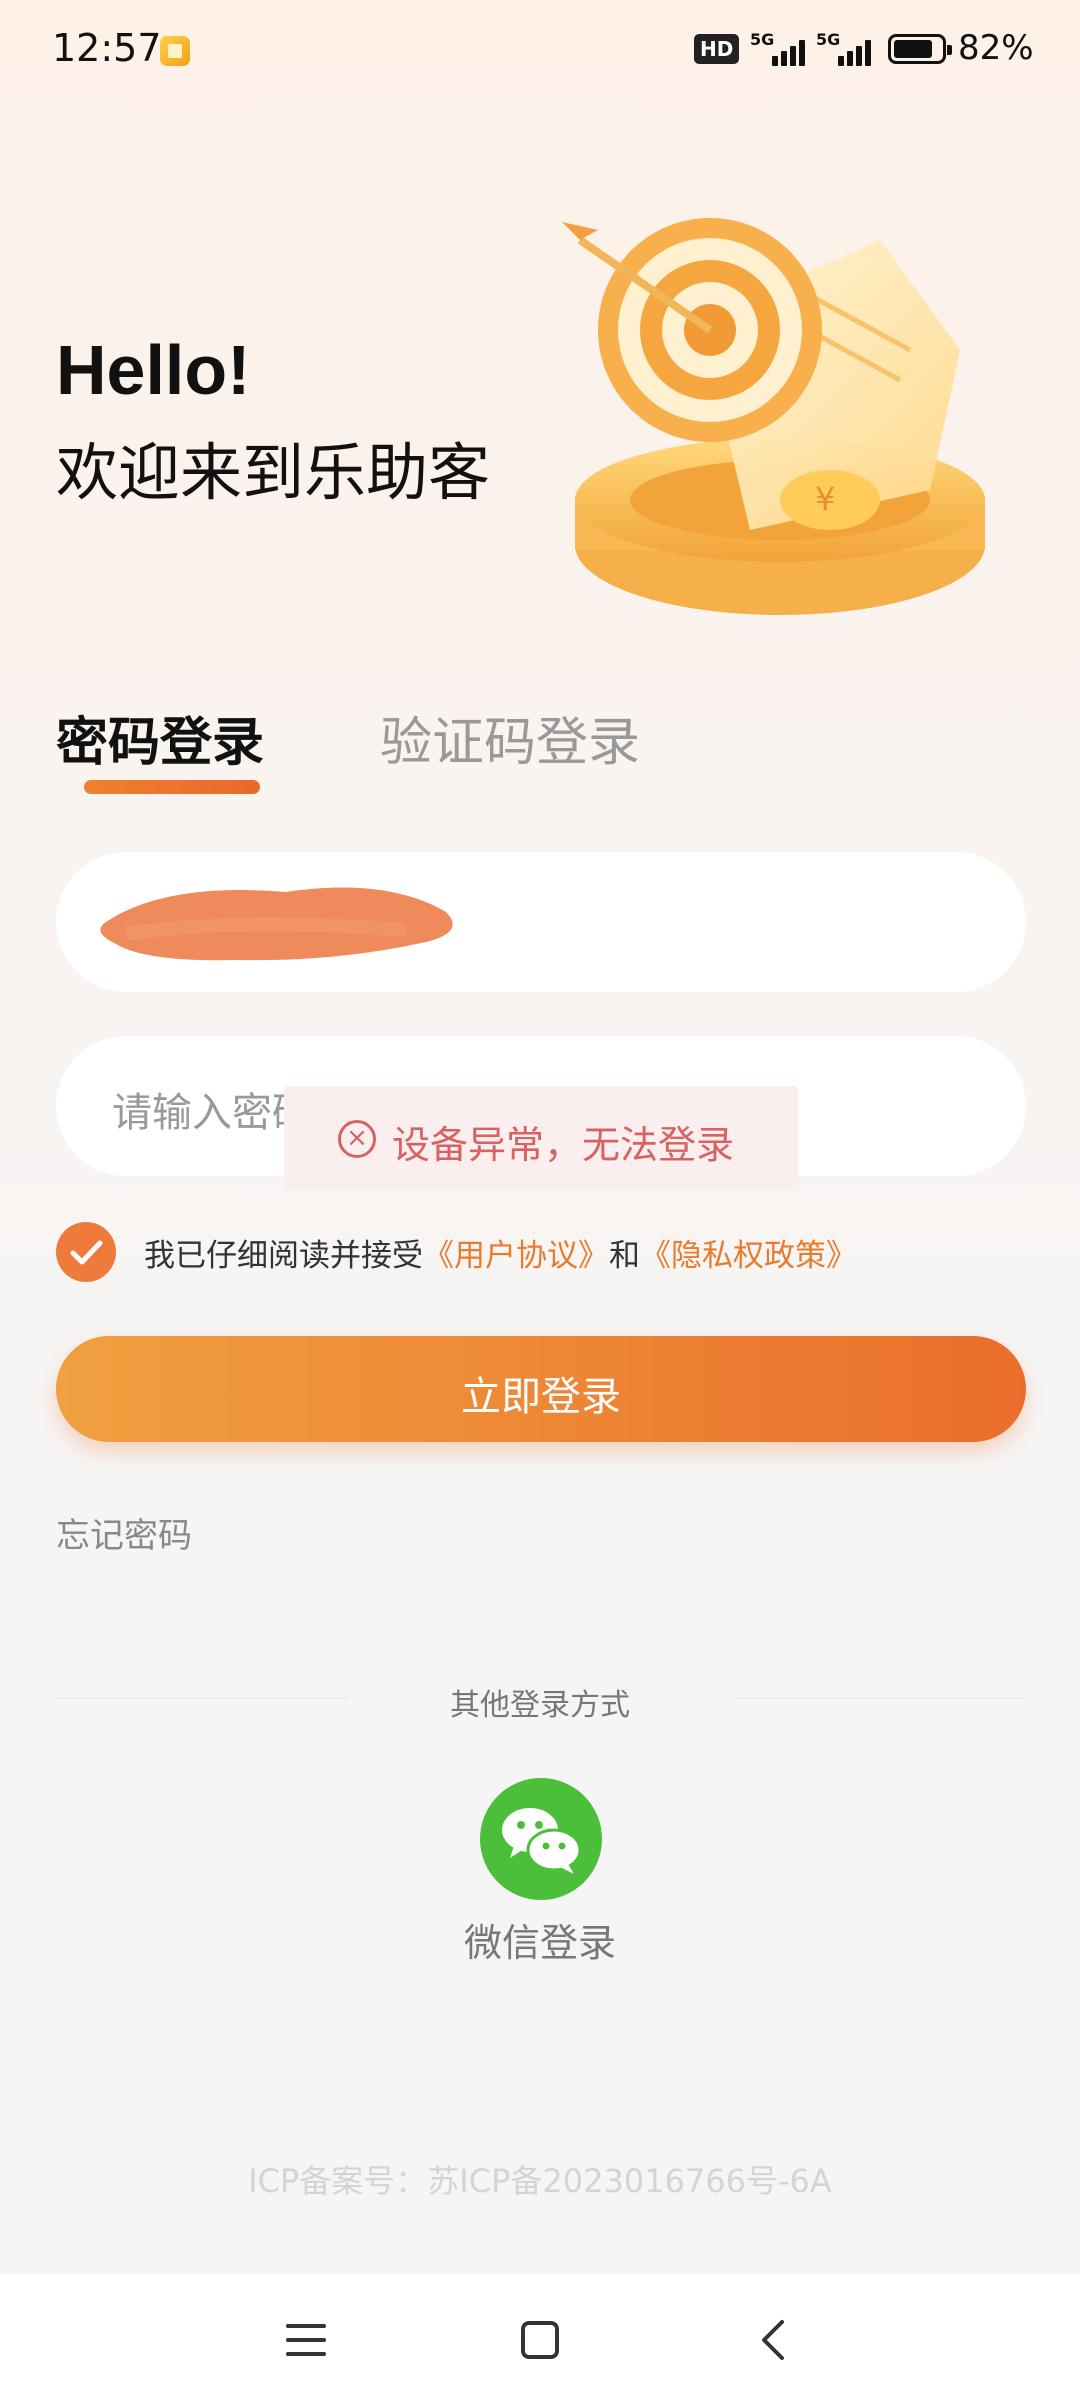  Describe the element at coordinates (153, 370) in the screenshot. I see `hello-heading: Hello!` at that location.